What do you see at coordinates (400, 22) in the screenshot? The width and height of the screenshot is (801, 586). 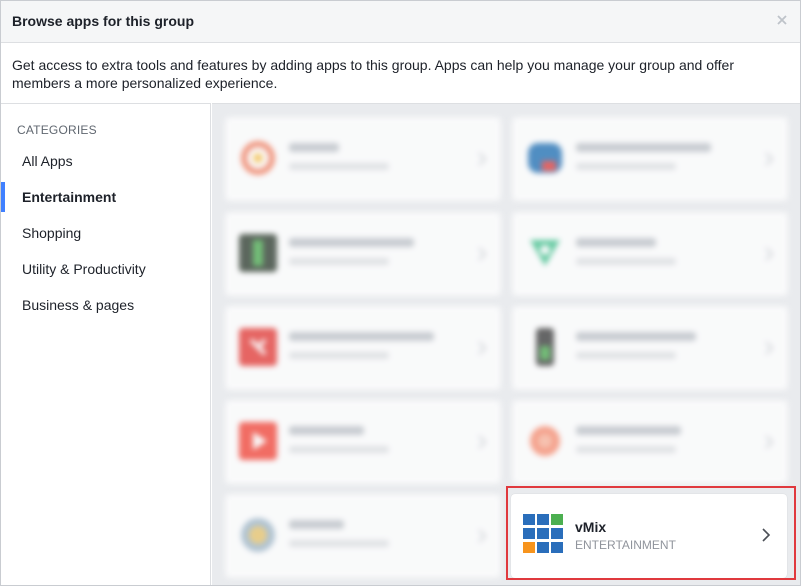 I see `dialog-header: Browse apps for this group` at bounding box center [400, 22].